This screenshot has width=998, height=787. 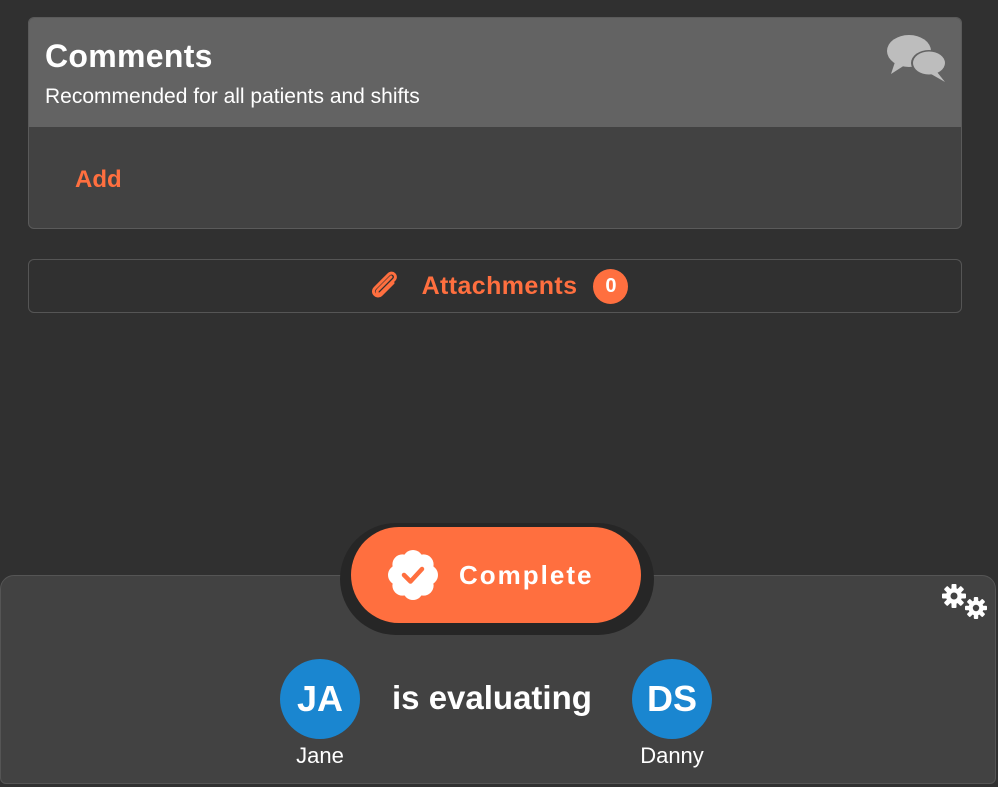 I want to click on evaluator-name: Danny, so click(x=672, y=755).